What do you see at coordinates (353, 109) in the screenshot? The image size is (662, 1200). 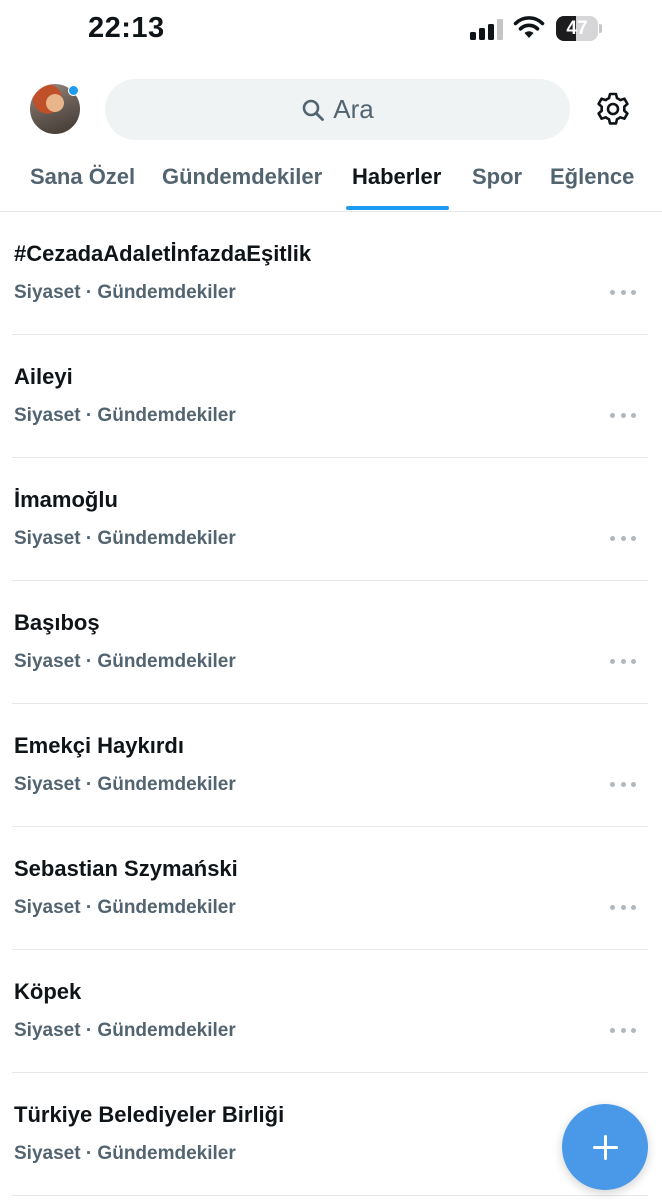 I see `search-placeholder: Ara` at bounding box center [353, 109].